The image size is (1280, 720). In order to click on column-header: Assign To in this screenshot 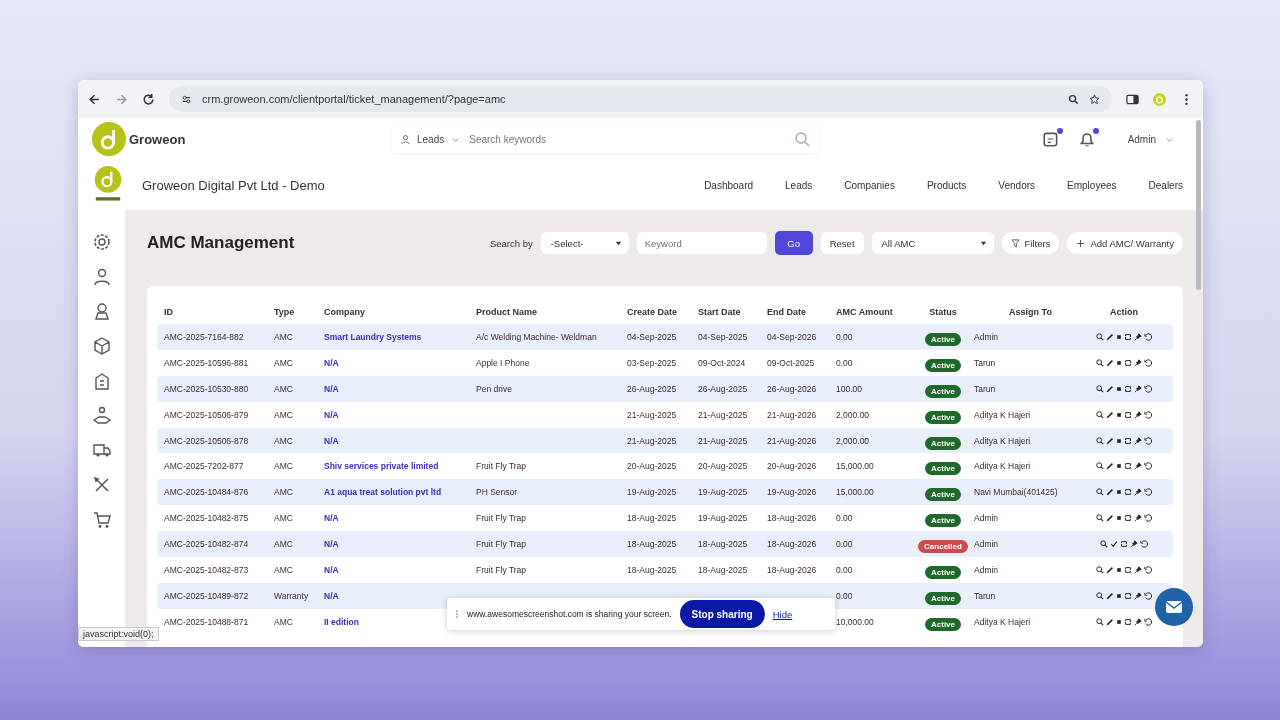, I will do `click(1030, 312)`.